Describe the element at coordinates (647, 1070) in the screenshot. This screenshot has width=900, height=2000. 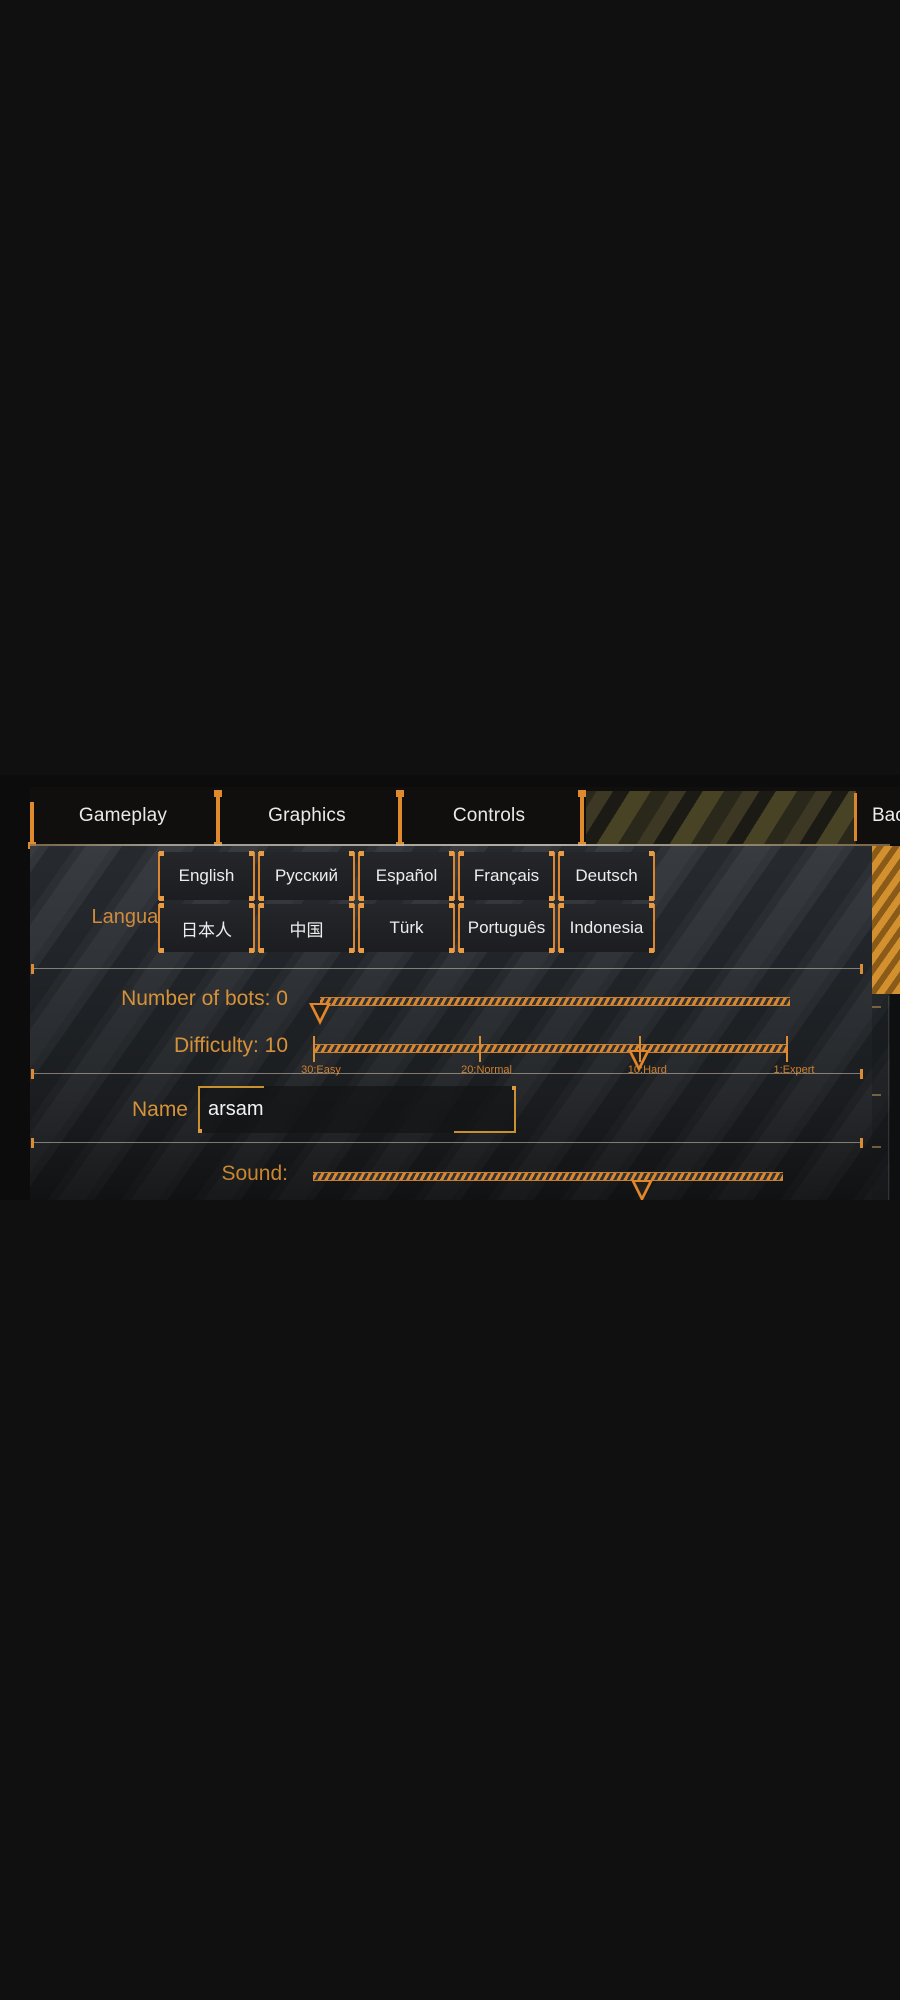
I see `difficulty-tick-label: 10:Hard` at that location.